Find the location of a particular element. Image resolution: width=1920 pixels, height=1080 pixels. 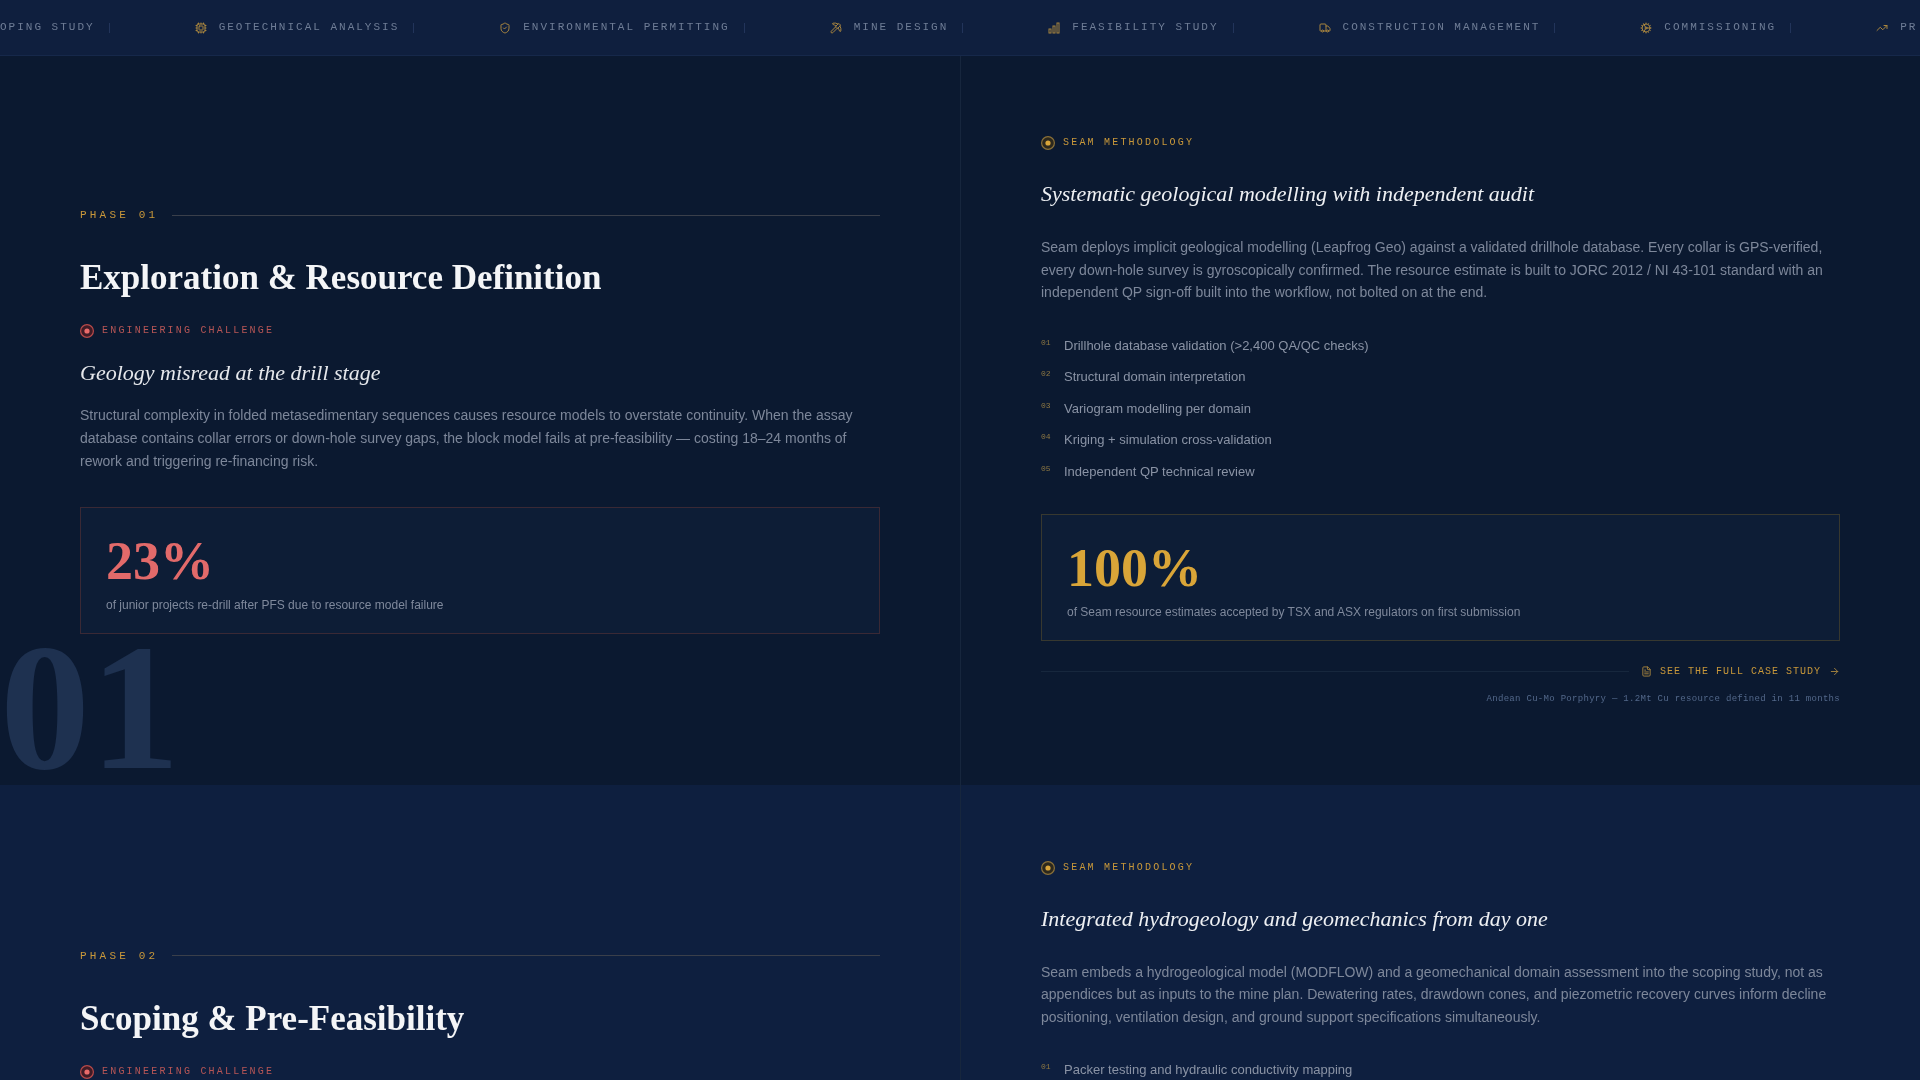

step-number: 03 is located at coordinates (1046, 405).